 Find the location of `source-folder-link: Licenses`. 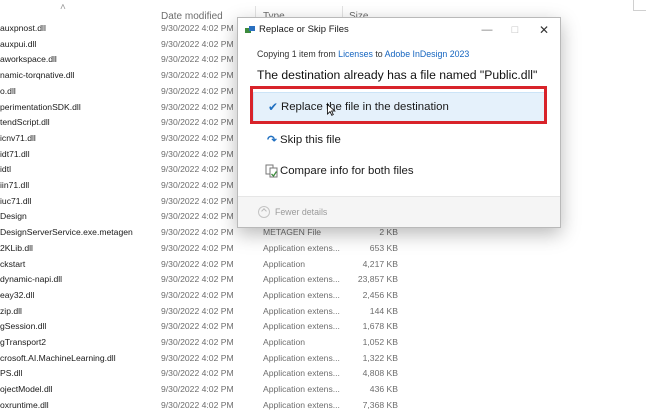

source-folder-link: Licenses is located at coordinates (355, 54).